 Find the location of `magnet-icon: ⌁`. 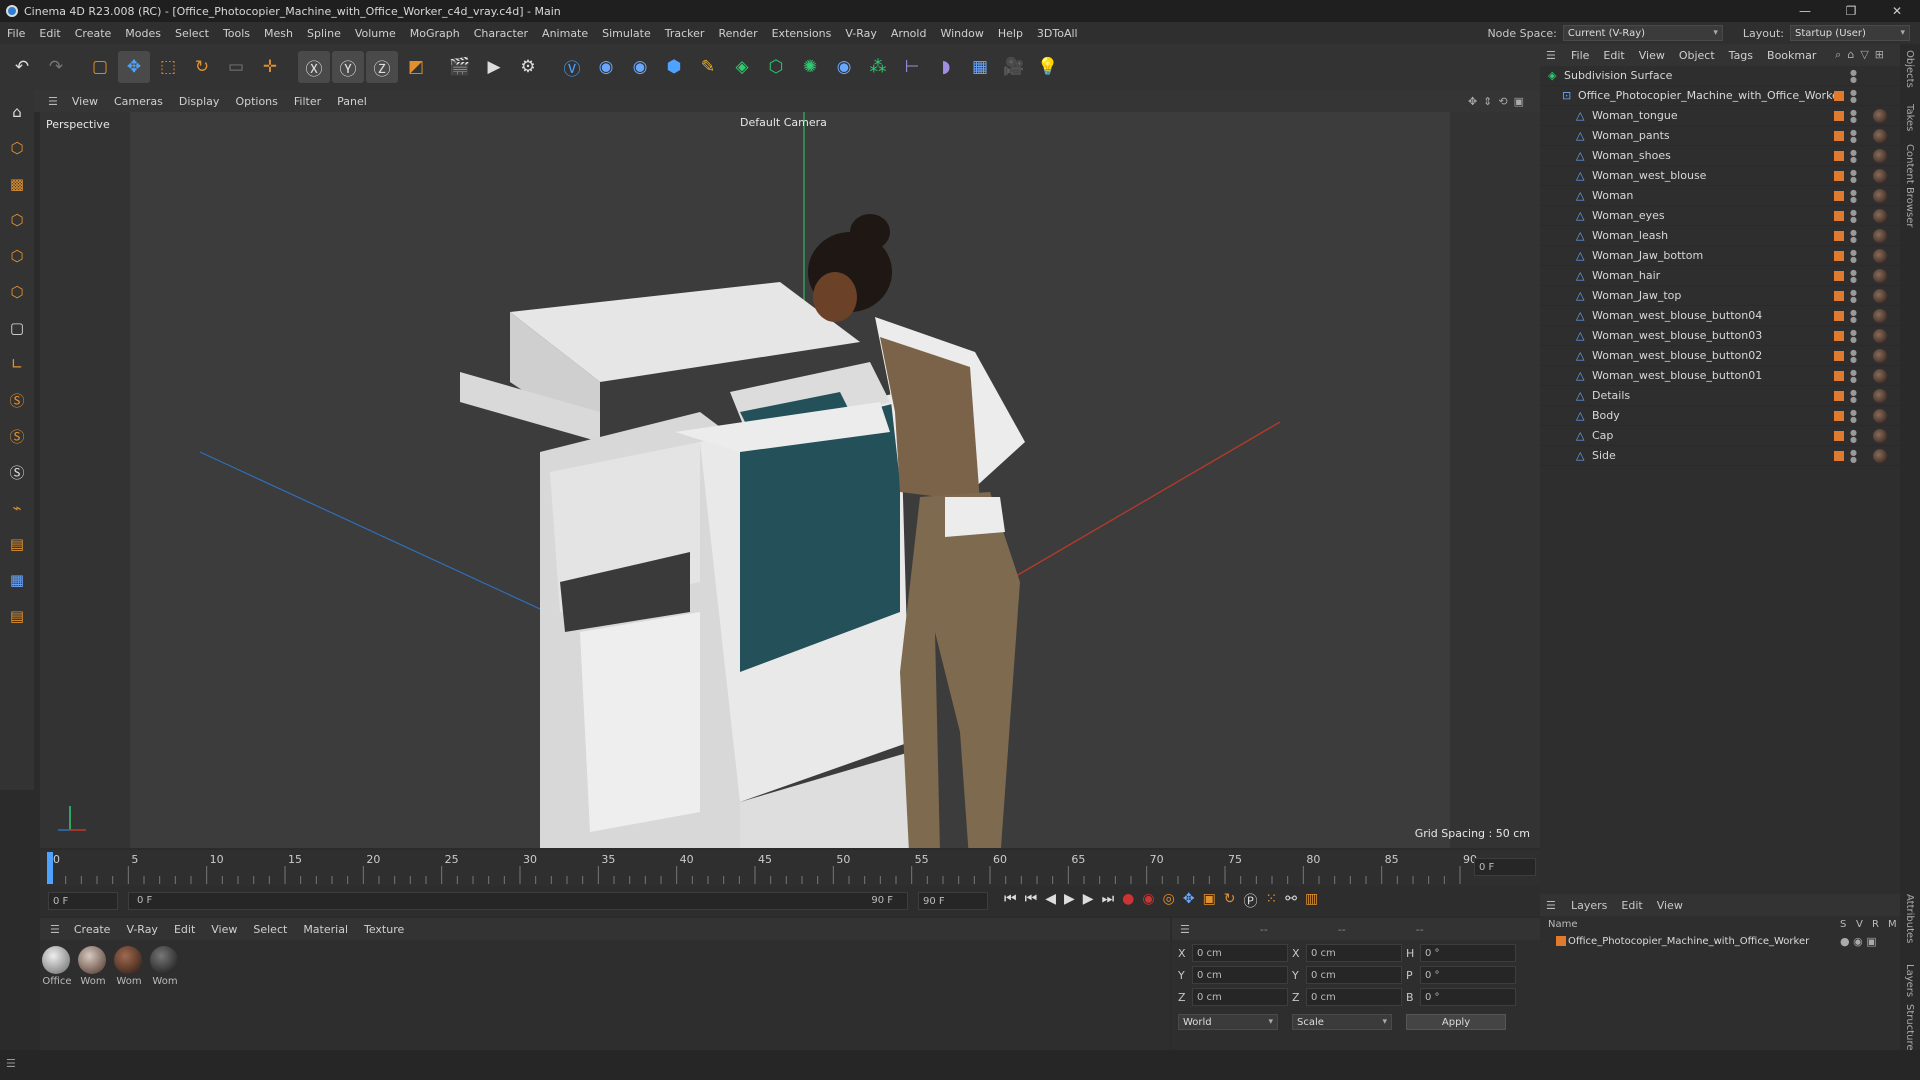

magnet-icon: ⌁ is located at coordinates (17, 508).